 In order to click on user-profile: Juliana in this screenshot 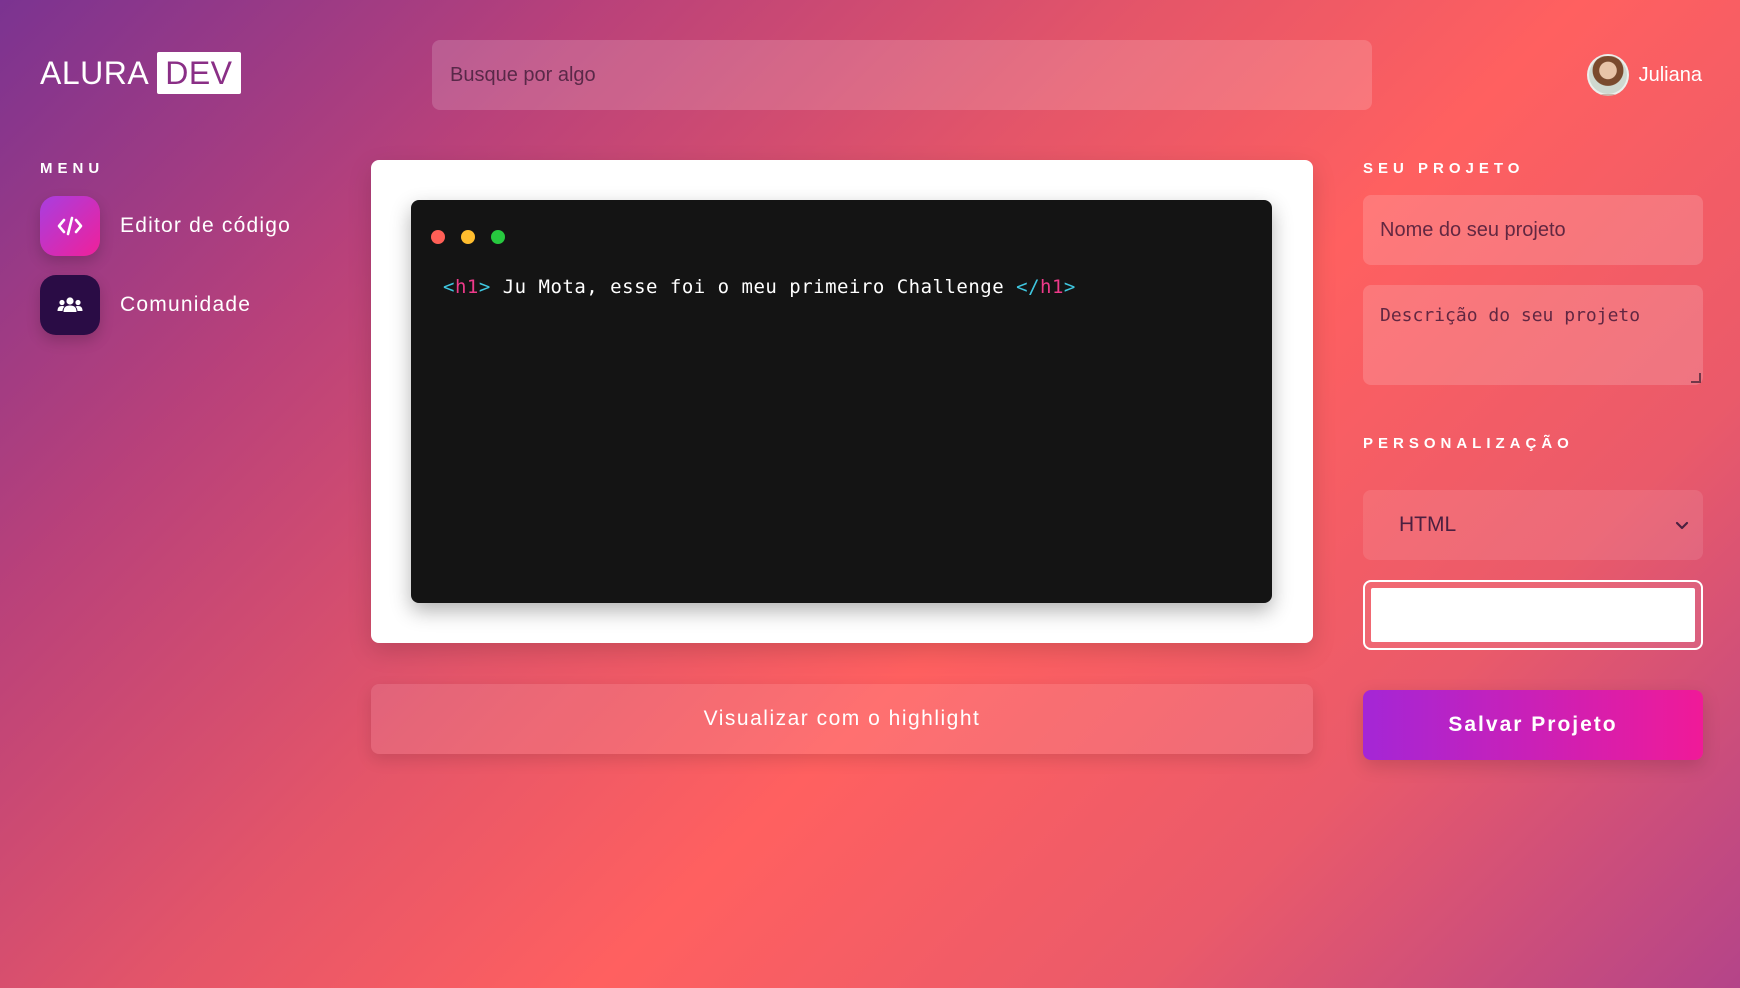, I will do `click(1644, 75)`.